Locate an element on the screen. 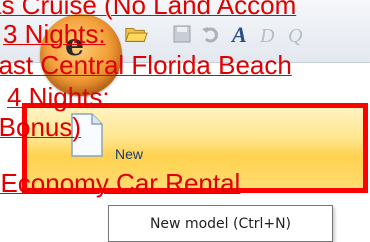 Image resolution: width=370 pixels, height=242 pixels. overlay-line-2: 3 Nights: is located at coordinates (54, 34).